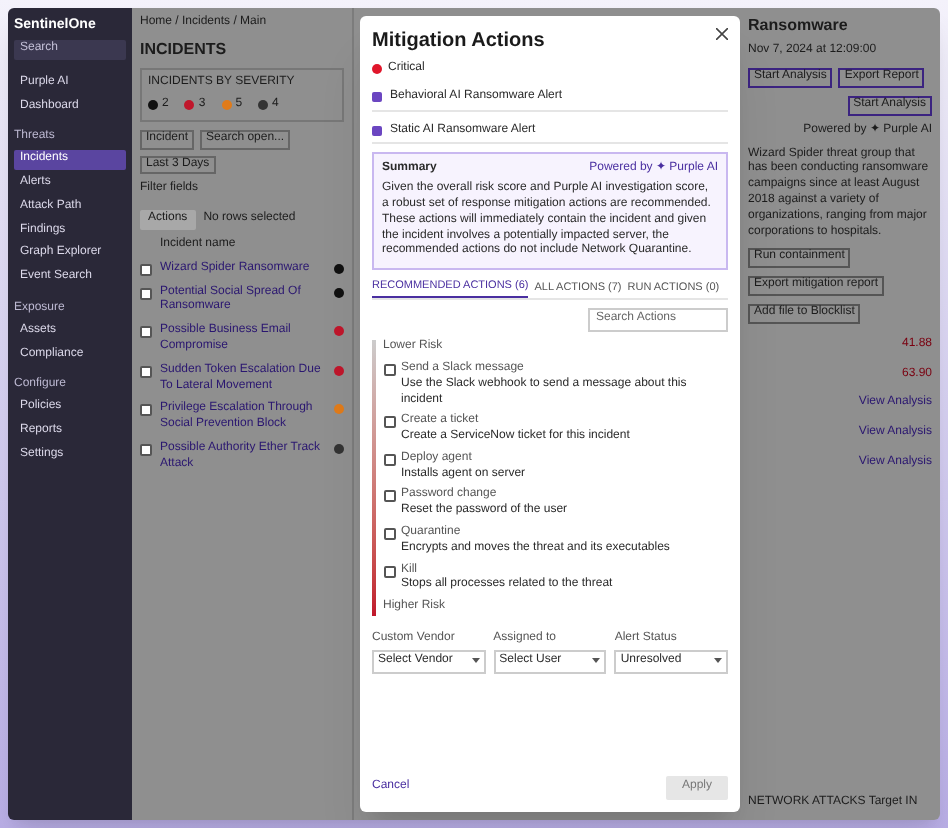  Describe the element at coordinates (722, 34) in the screenshot. I see `close-icon` at that location.